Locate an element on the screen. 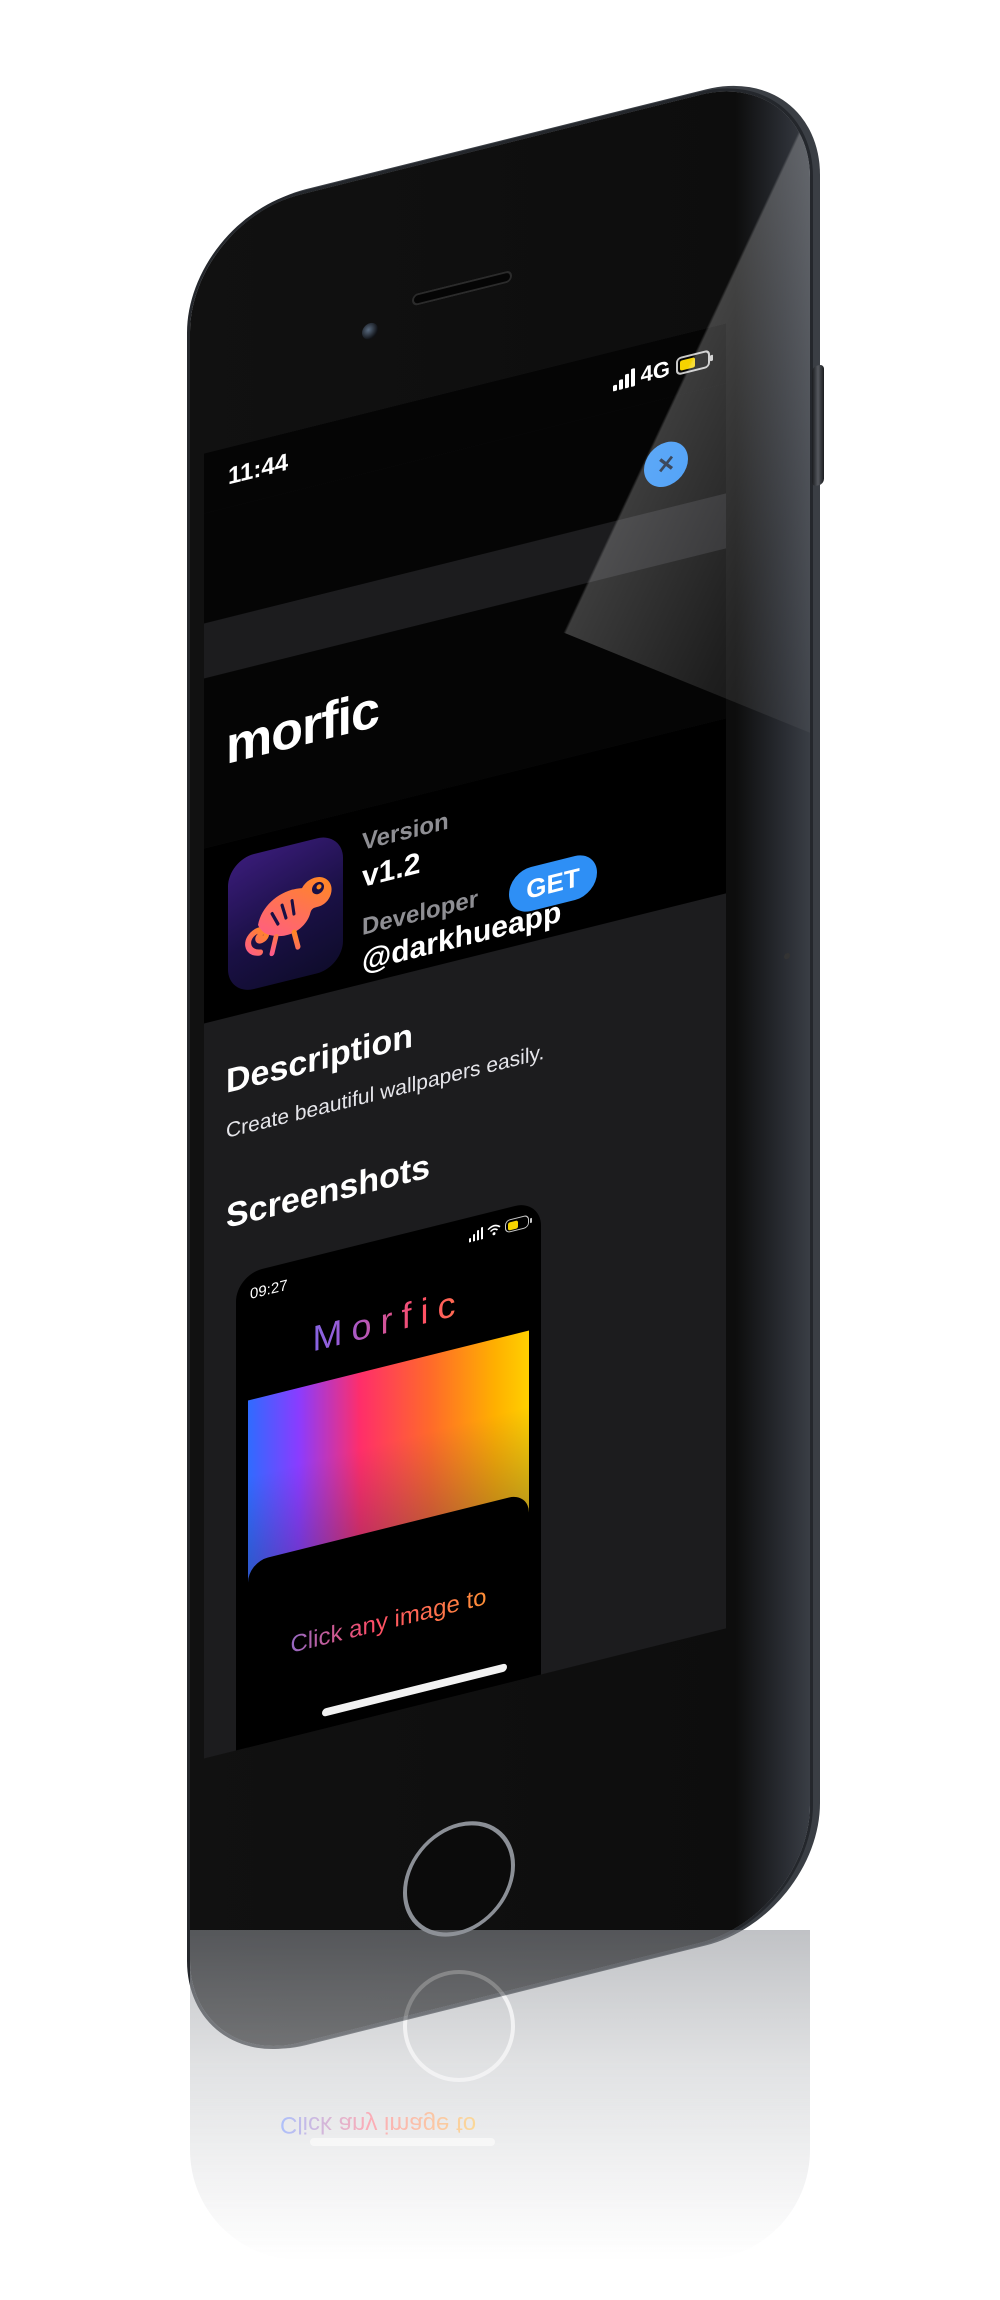 This screenshot has height=2300, width=1000. reflection-body is located at coordinates (500, 2095).